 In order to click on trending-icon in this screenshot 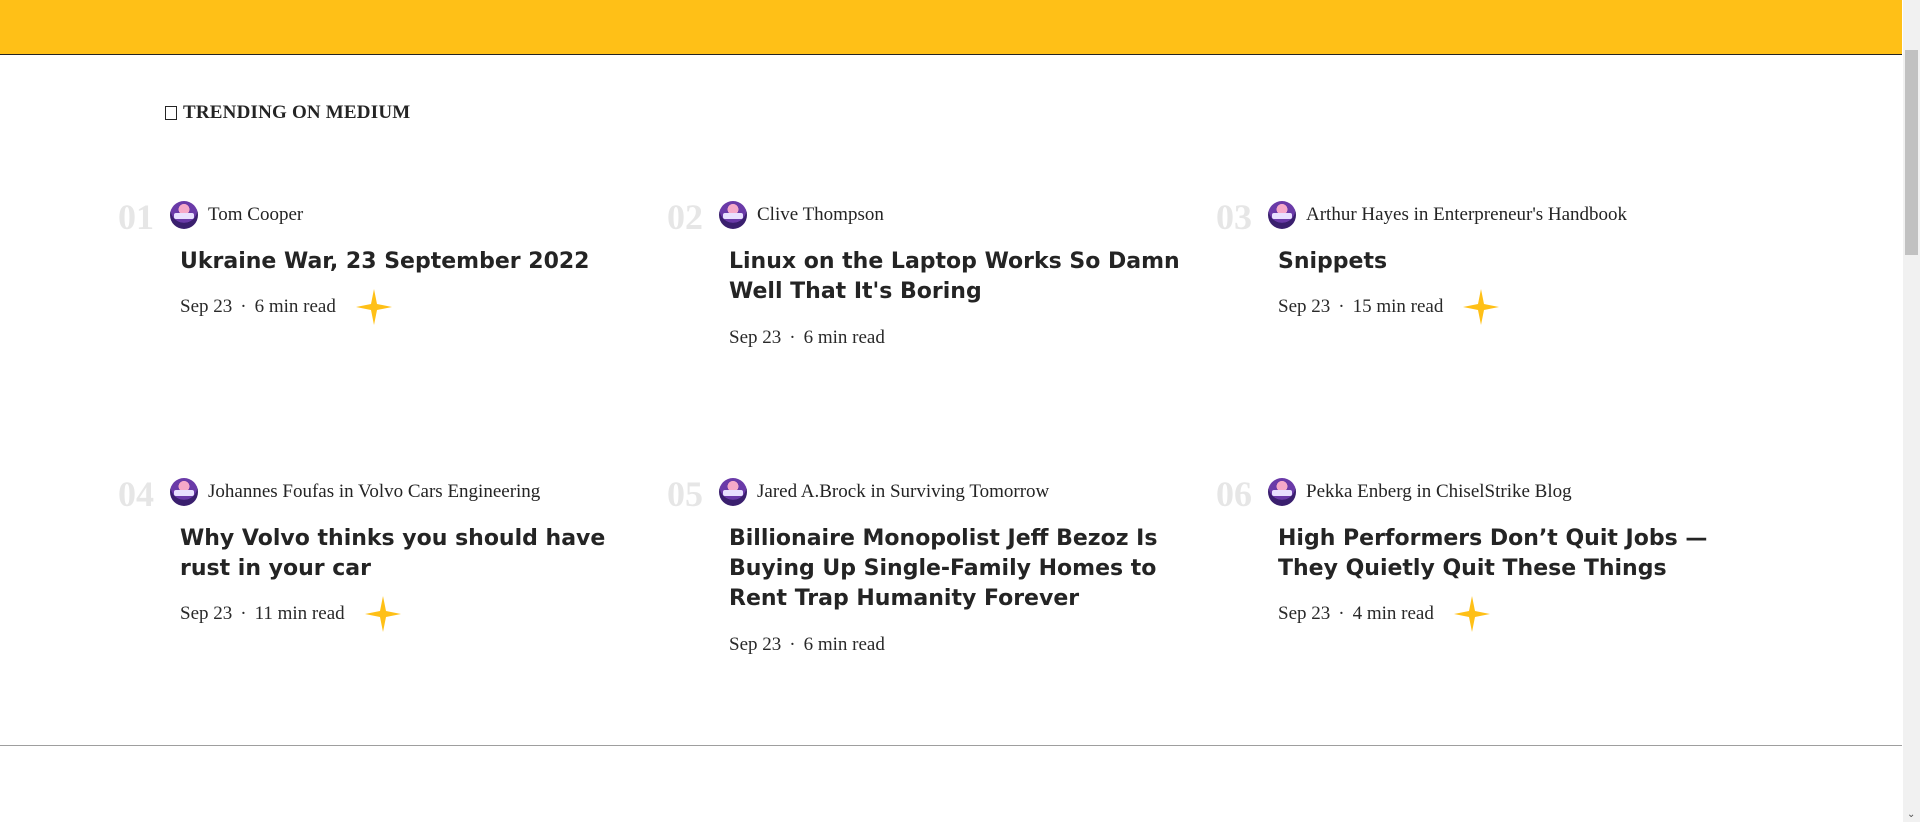, I will do `click(171, 113)`.